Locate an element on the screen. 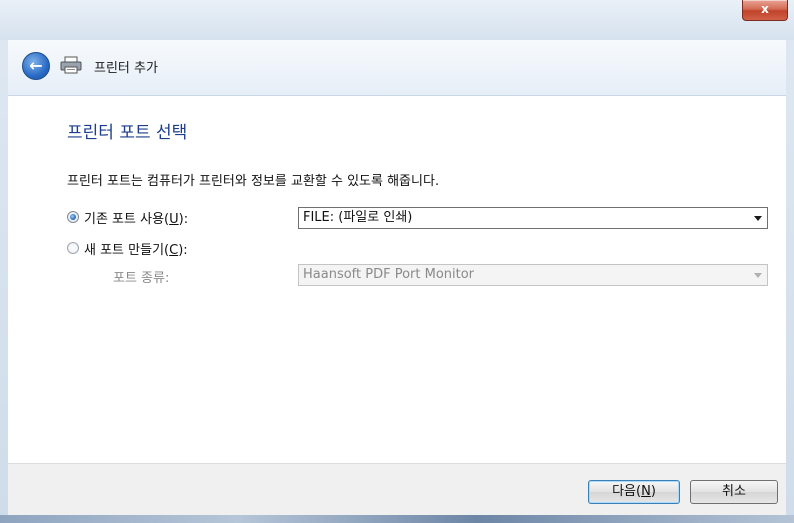  port-type-value: Haansoft PDF Port Monitor is located at coordinates (389, 274).